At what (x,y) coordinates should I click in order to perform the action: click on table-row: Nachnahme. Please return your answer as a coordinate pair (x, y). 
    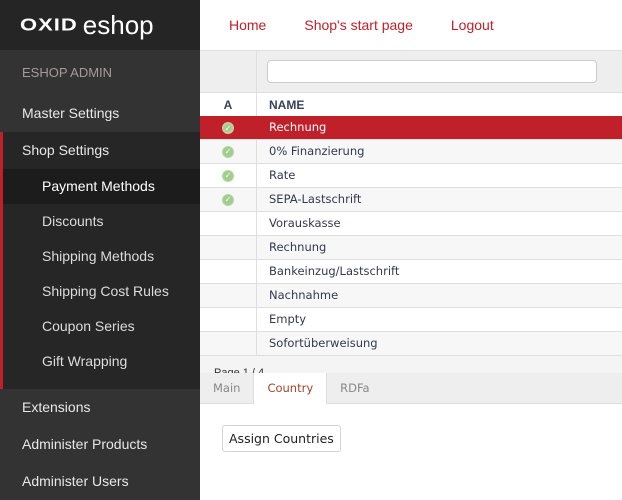
    Looking at the image, I should click on (411, 296).